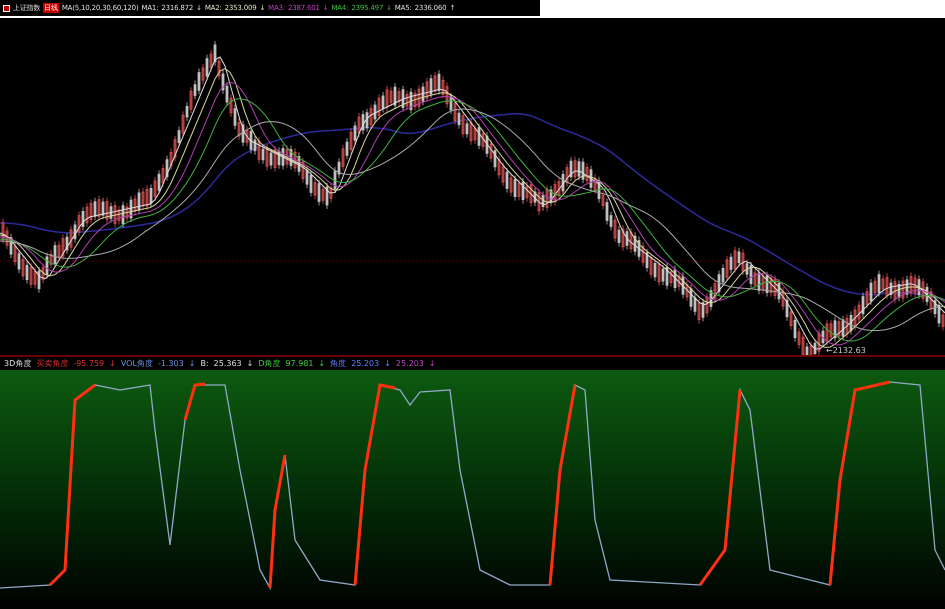 The width and height of the screenshot is (945, 609). What do you see at coordinates (171, 363) in the screenshot?
I see `indicator-value: -1.303` at bounding box center [171, 363].